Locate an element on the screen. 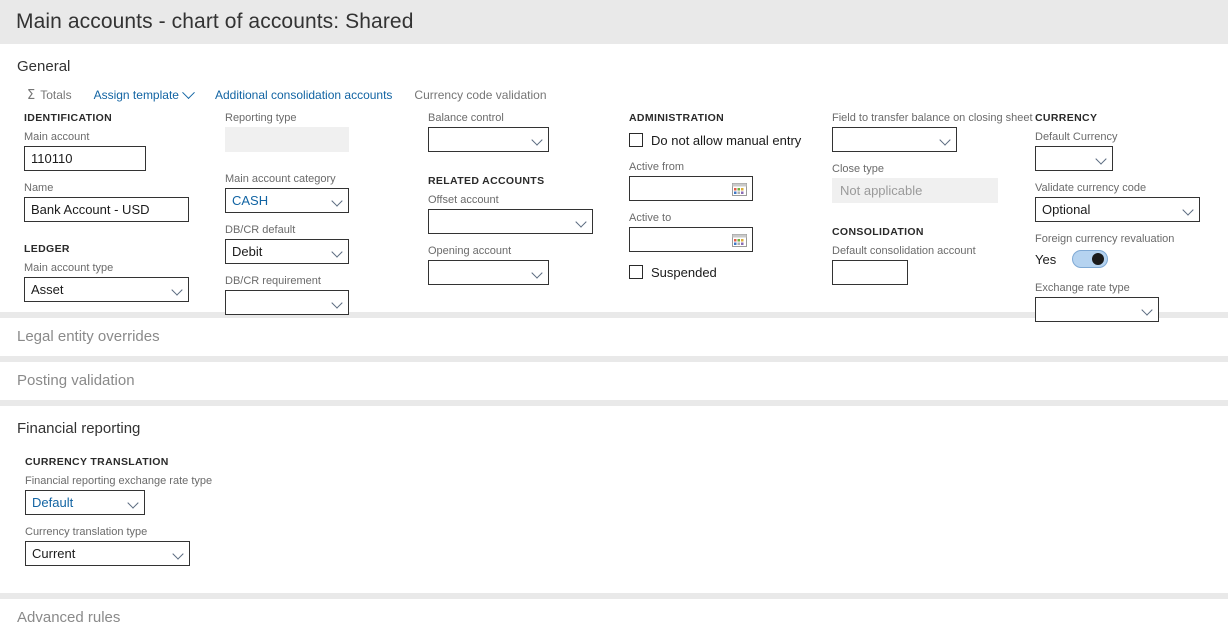  dbcr-default-label: DB/CR default is located at coordinates (260, 230).